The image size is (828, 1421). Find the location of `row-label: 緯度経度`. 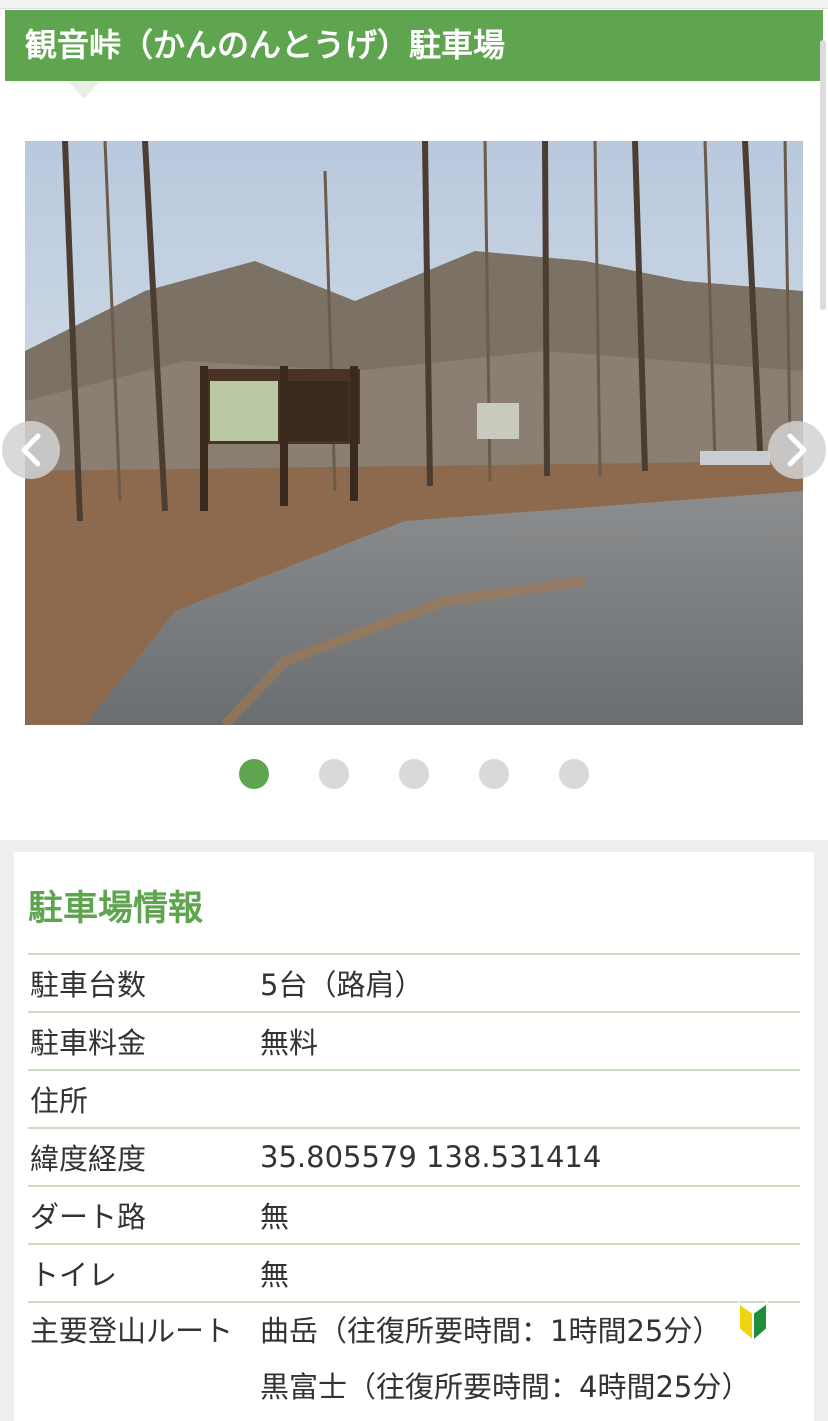

row-label: 緯度経度 is located at coordinates (144, 1156).